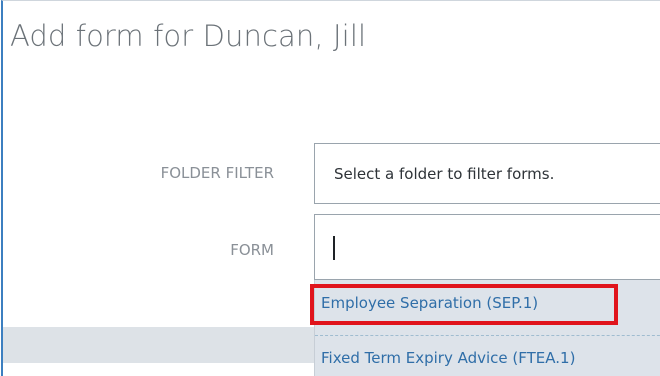 The image size is (660, 376). Describe the element at coordinates (430, 303) in the screenshot. I see `dropdown-option-label: Employee Separation (SEP.1)` at that location.